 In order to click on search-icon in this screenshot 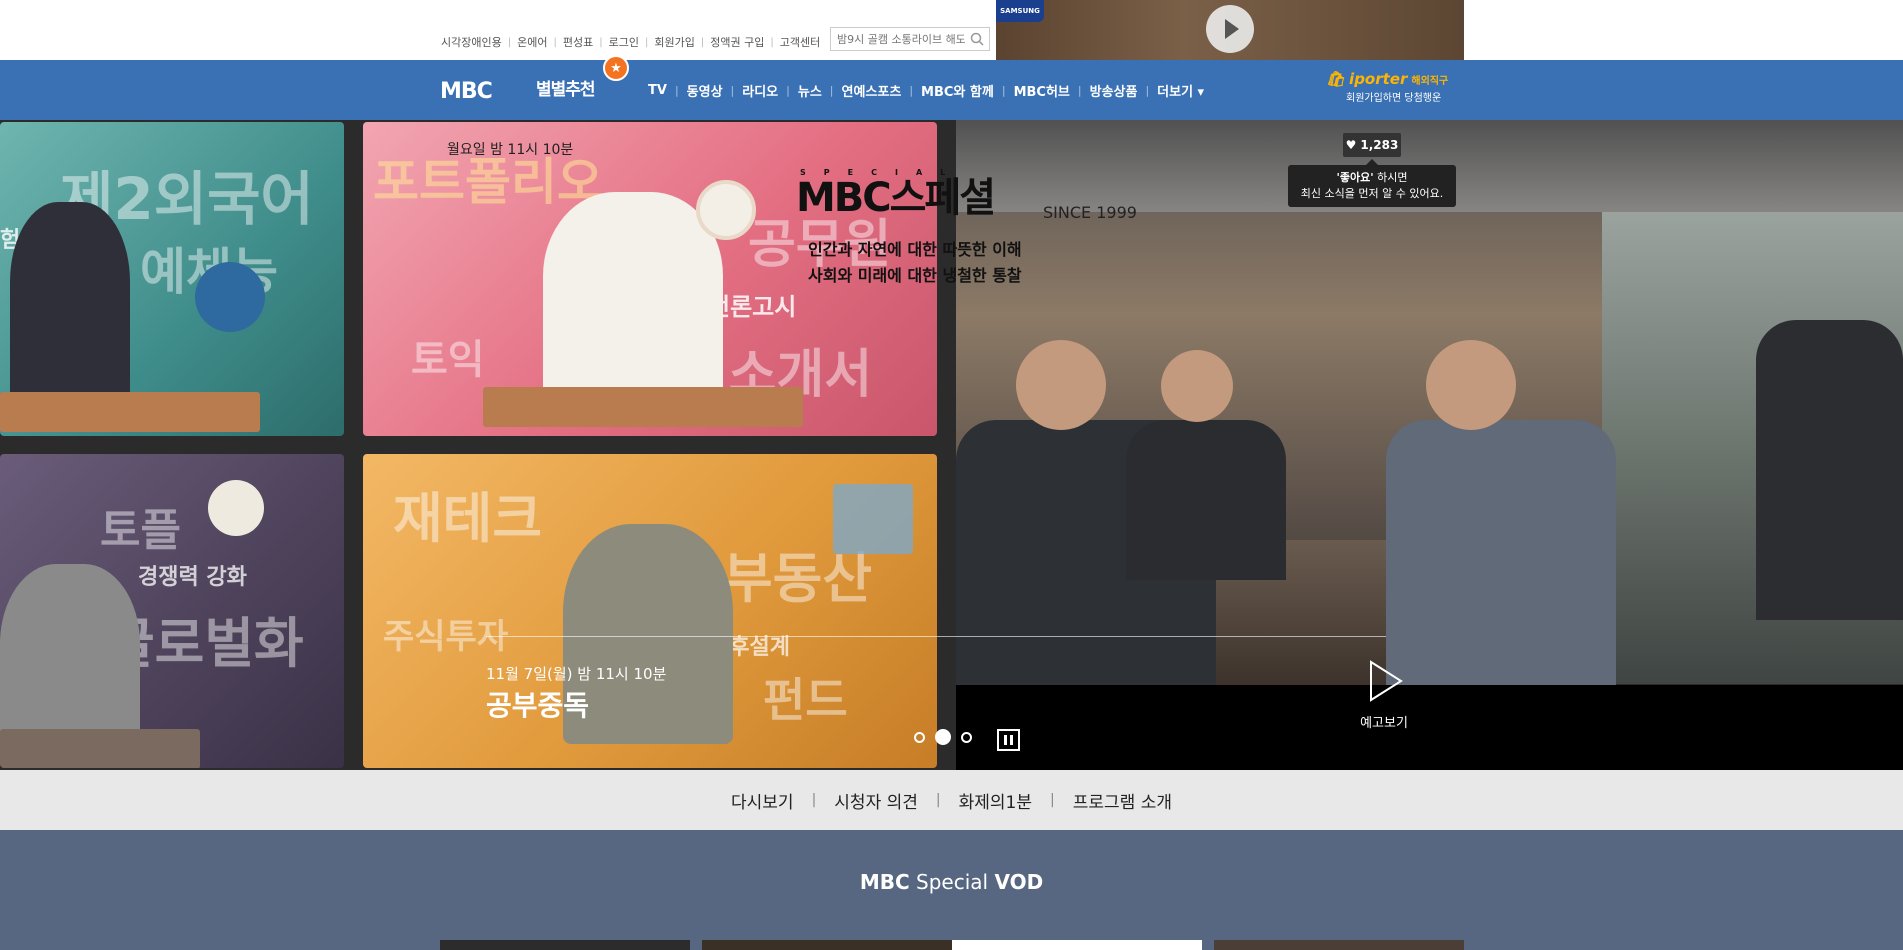, I will do `click(977, 39)`.